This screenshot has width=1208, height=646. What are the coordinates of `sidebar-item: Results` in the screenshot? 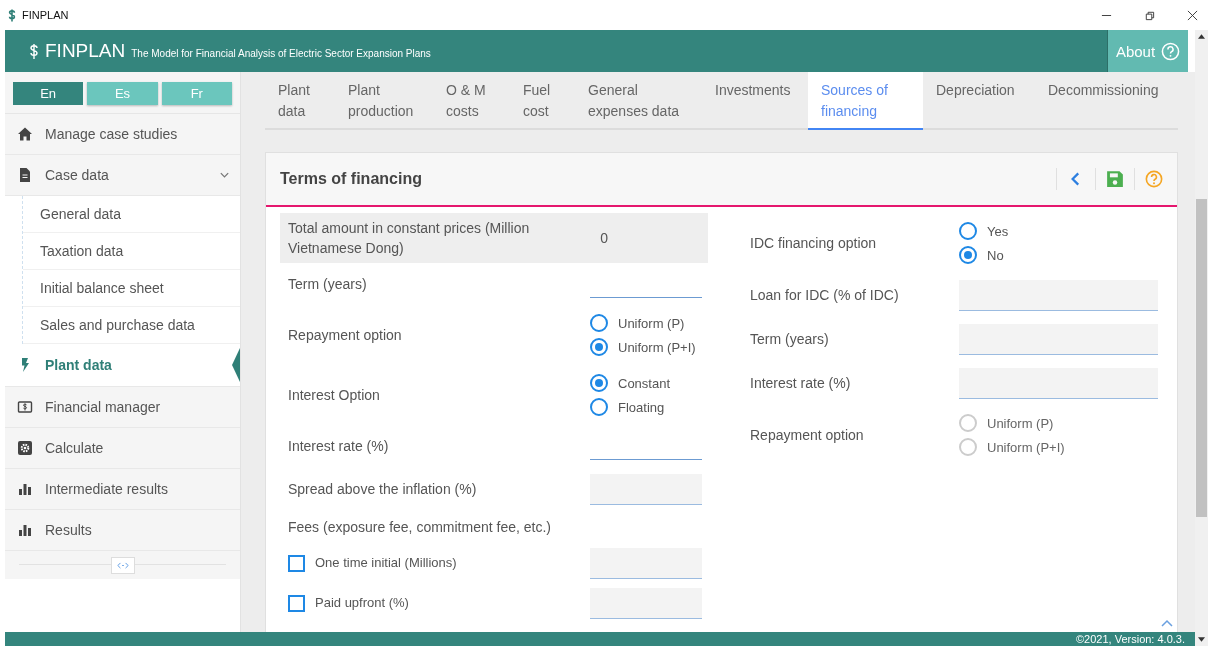 It's located at (122, 530).